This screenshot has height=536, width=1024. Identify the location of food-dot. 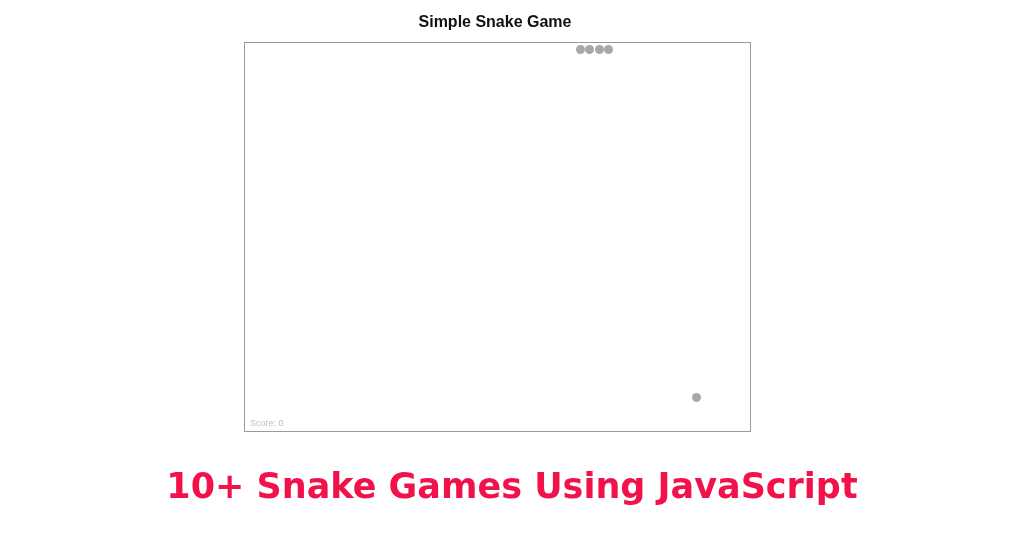
(696, 397).